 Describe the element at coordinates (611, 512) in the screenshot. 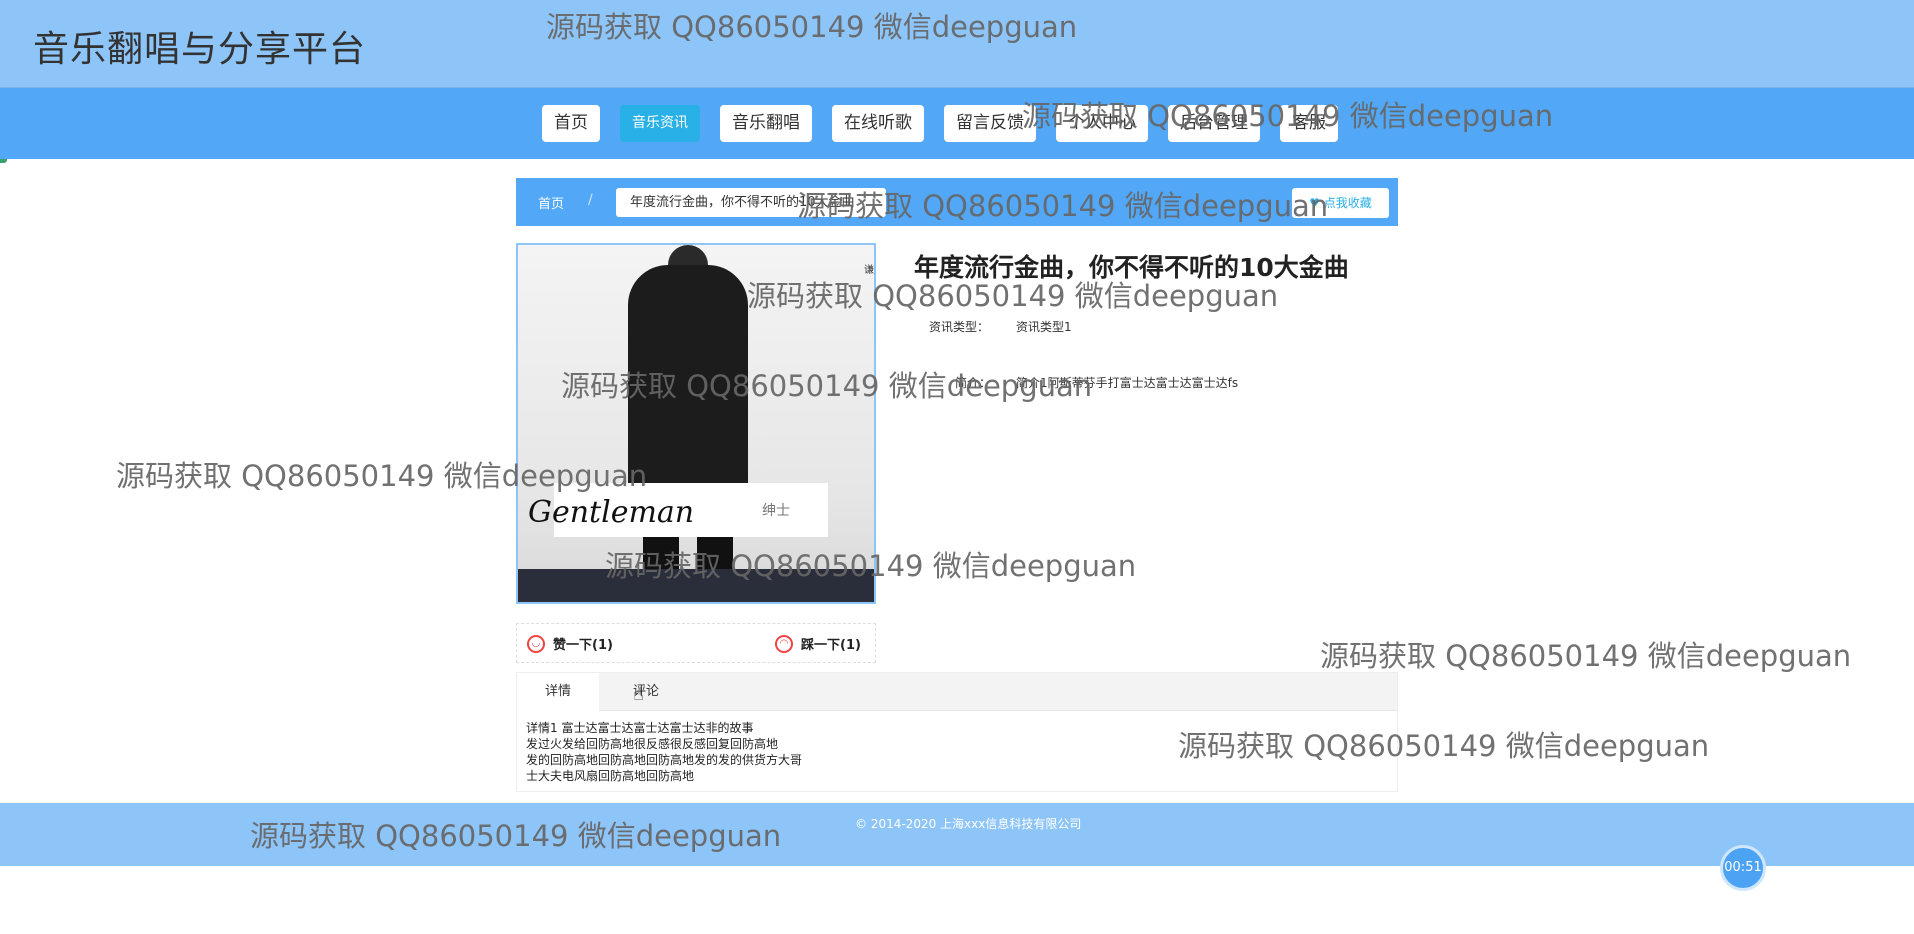

I see `cover-signature: Gentleman` at that location.